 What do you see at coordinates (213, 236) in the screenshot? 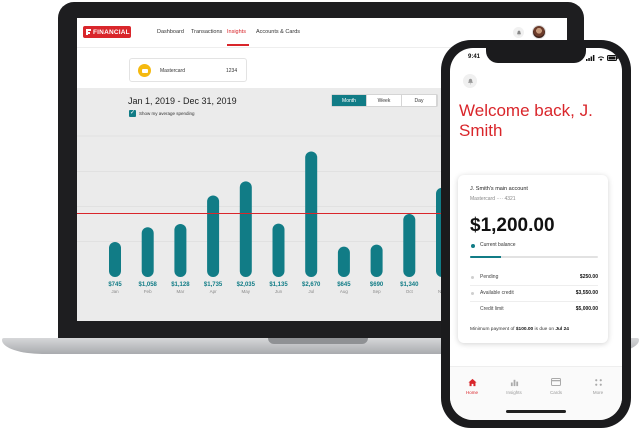
I see `bar-apr` at bounding box center [213, 236].